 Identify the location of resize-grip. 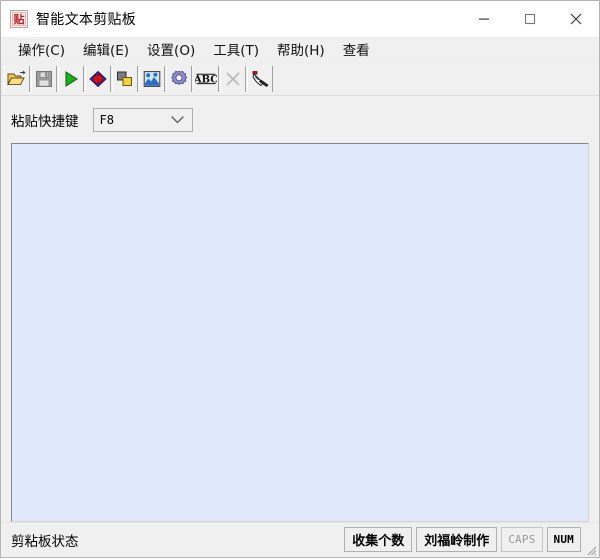
(590, 548).